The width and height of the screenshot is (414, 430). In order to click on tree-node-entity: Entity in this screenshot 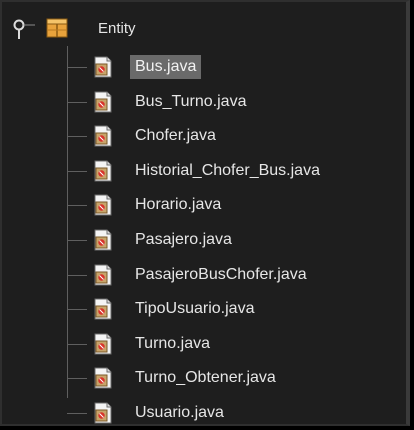, I will do `click(204, 28)`.